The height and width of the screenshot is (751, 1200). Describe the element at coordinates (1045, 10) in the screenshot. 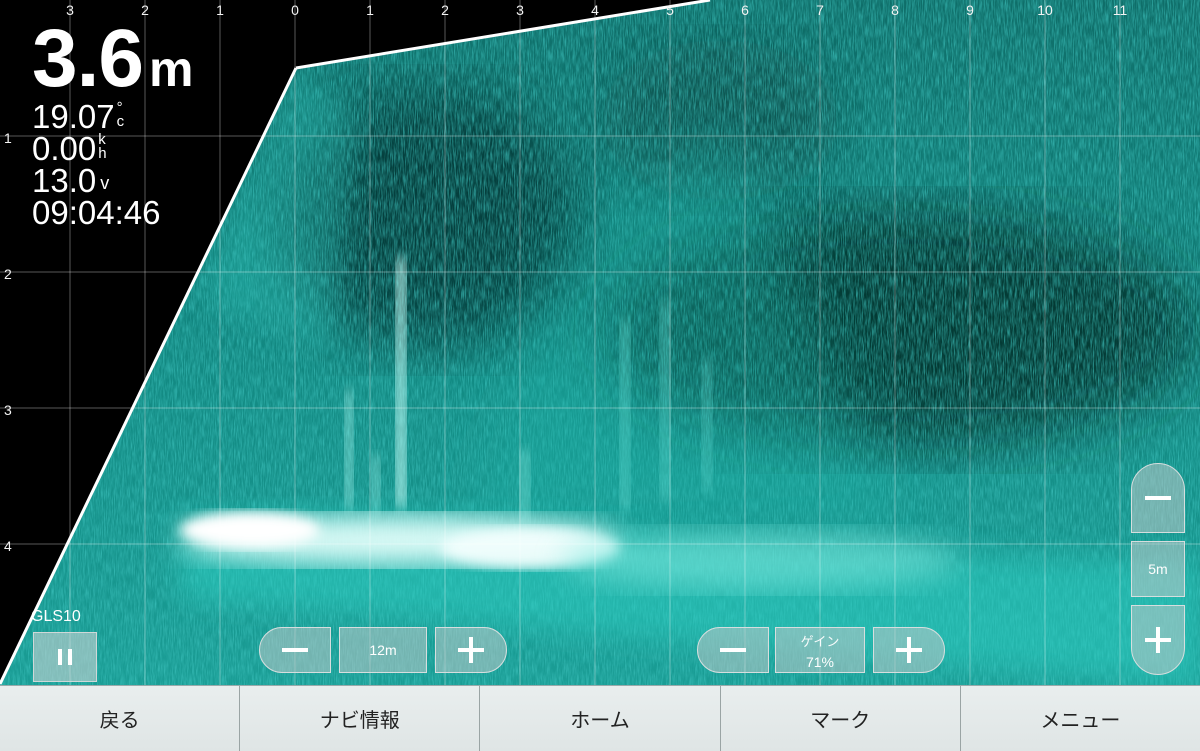

I see `x-tick-label: 10` at that location.